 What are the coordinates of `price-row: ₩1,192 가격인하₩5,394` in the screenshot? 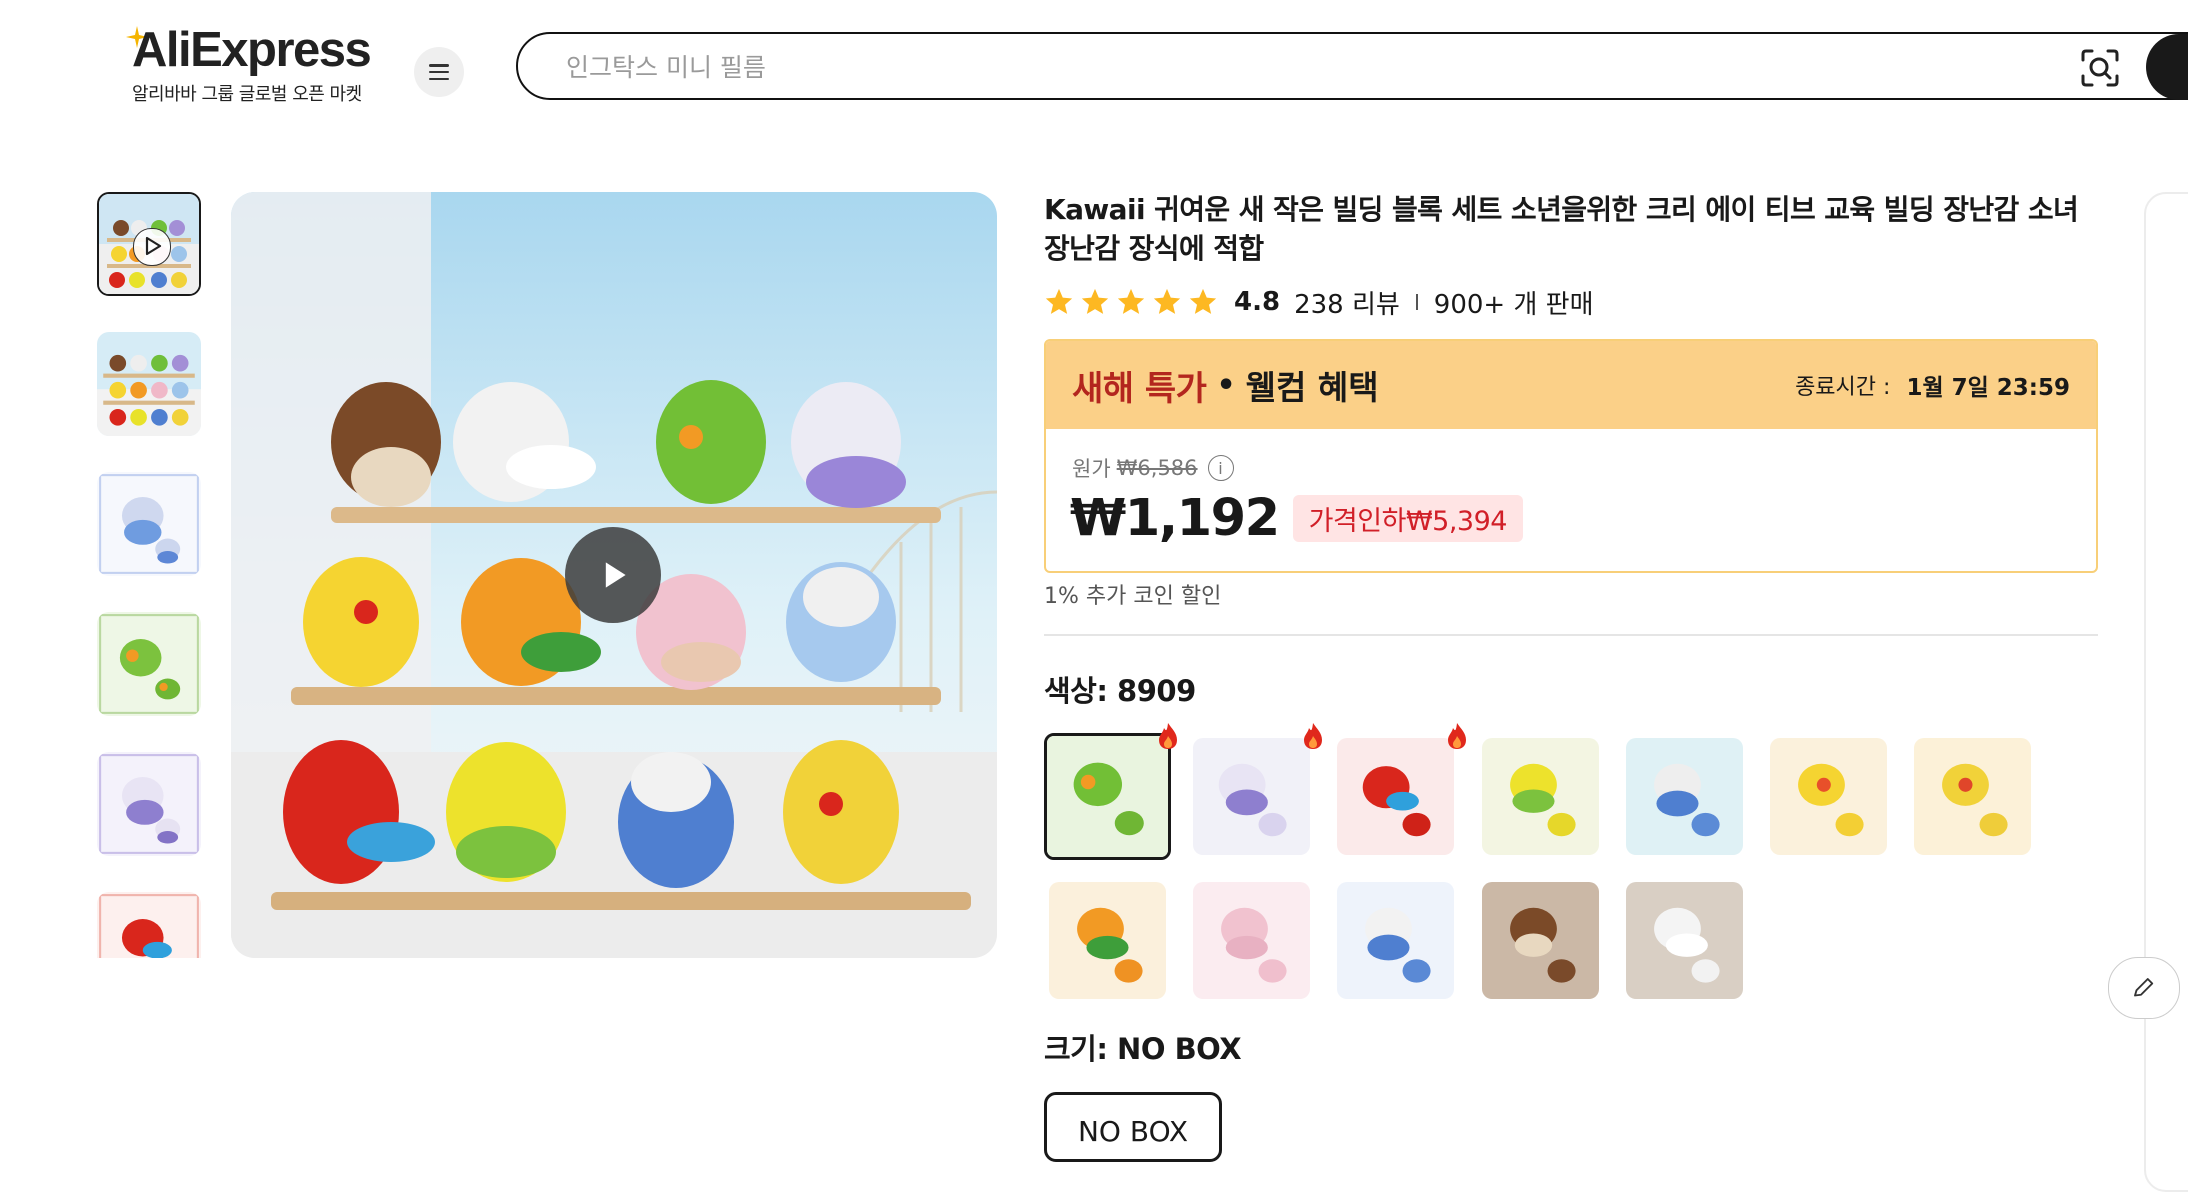 It's located at (1296, 518).